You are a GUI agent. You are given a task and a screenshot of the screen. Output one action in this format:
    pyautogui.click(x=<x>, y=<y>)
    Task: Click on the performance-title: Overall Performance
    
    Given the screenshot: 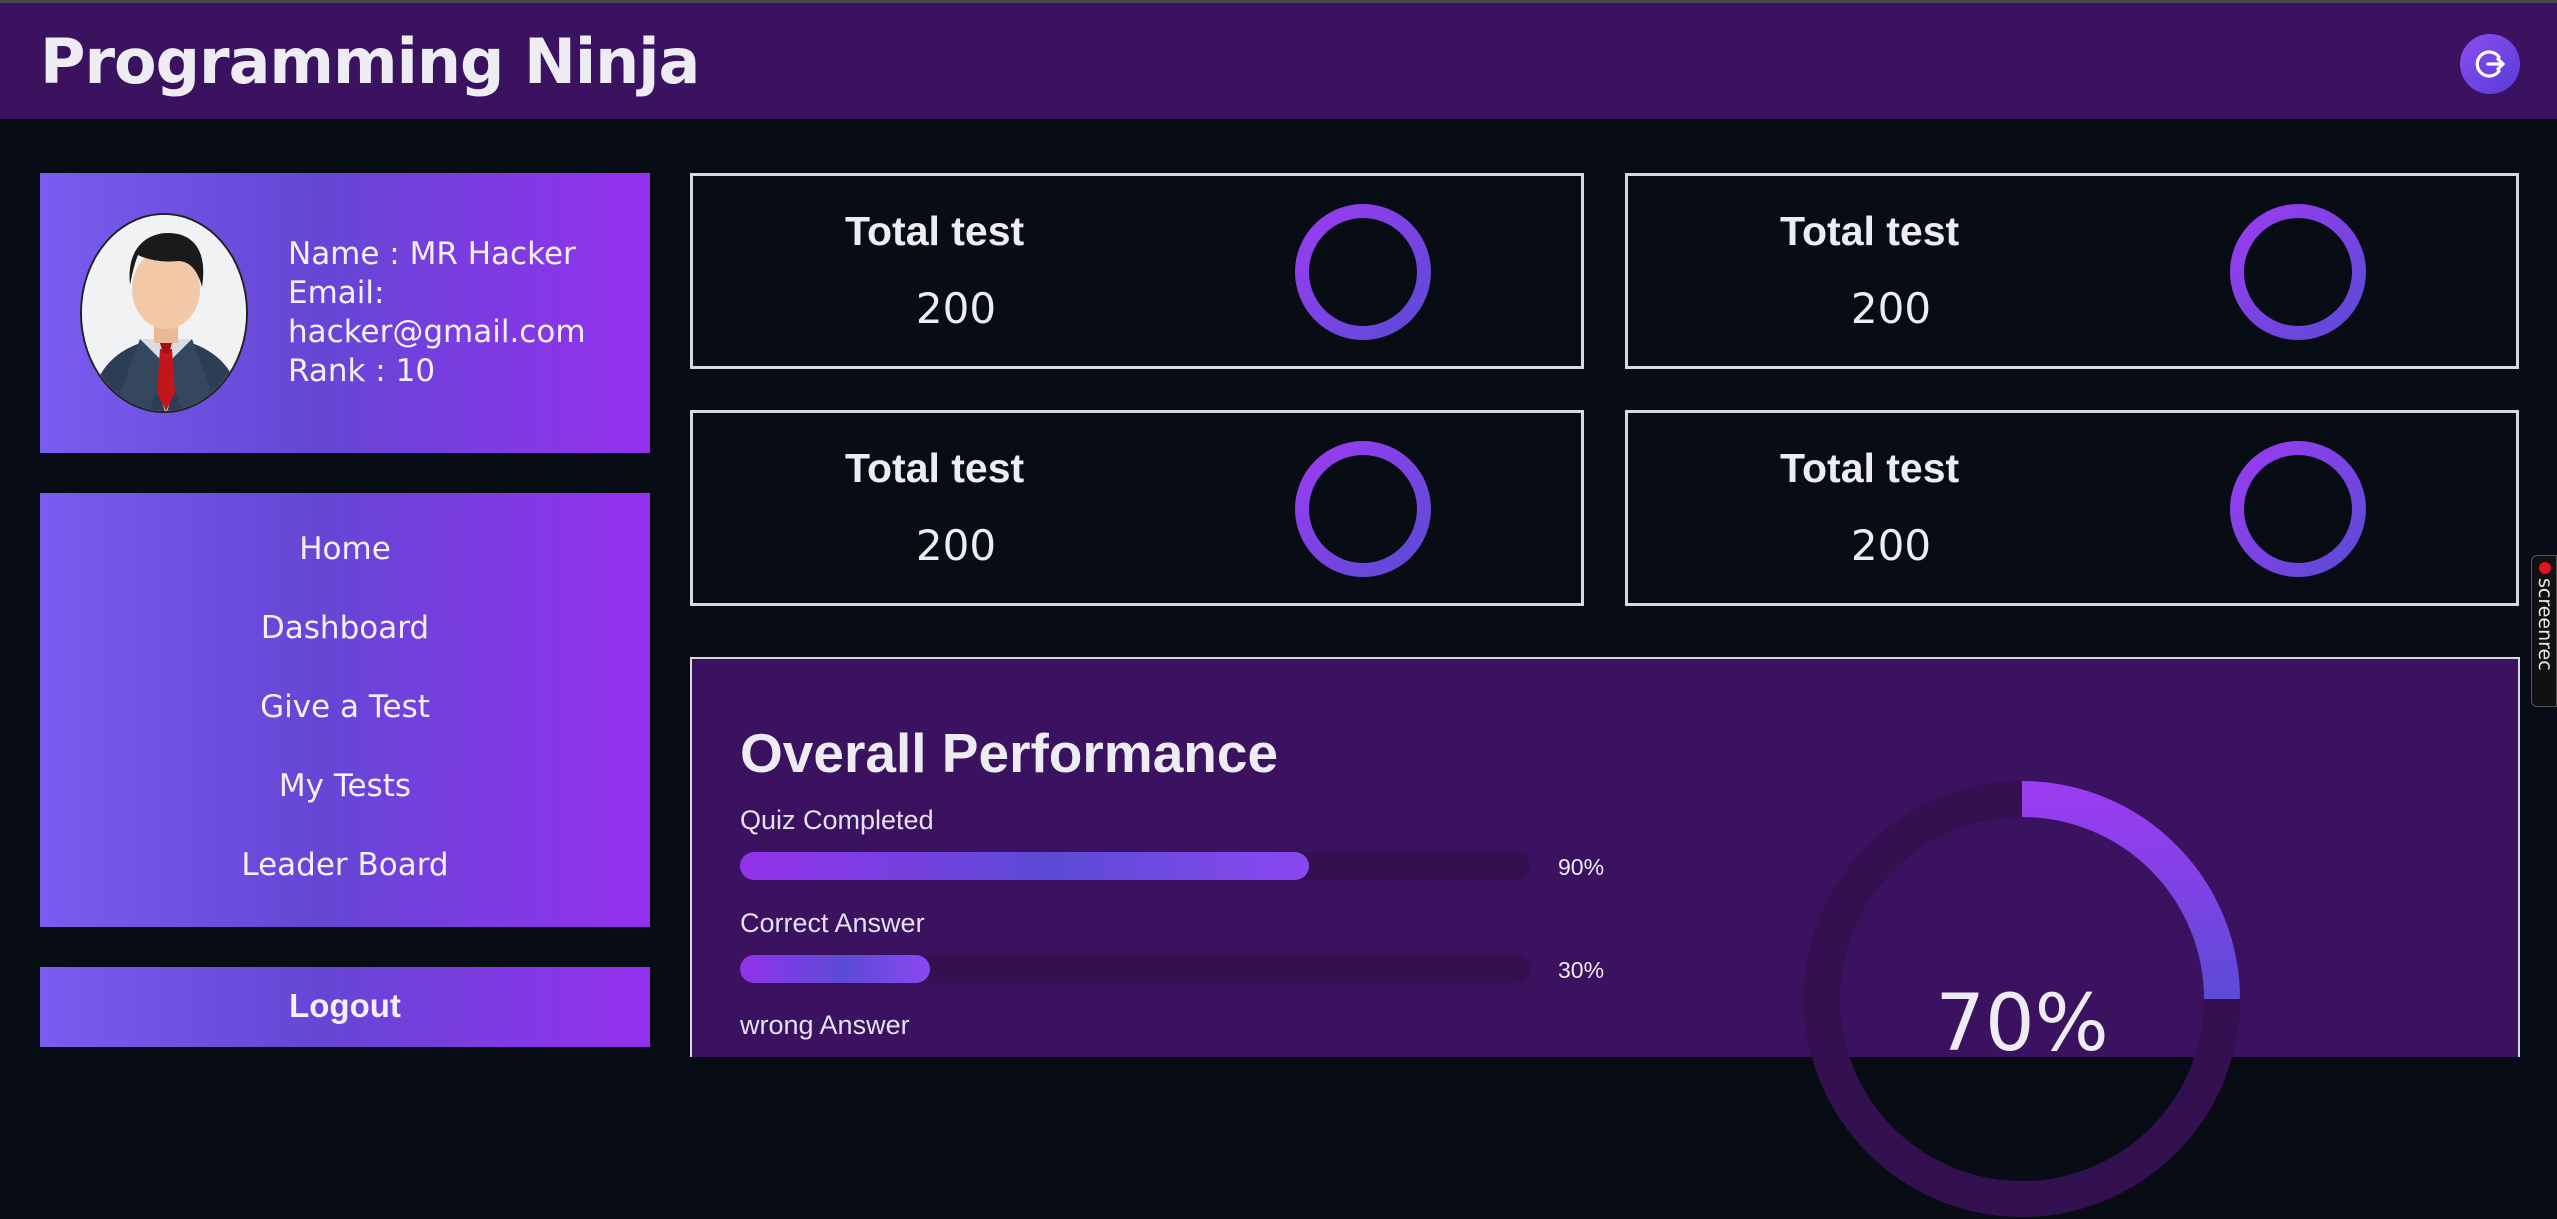 What is the action you would take?
    pyautogui.click(x=1009, y=753)
    